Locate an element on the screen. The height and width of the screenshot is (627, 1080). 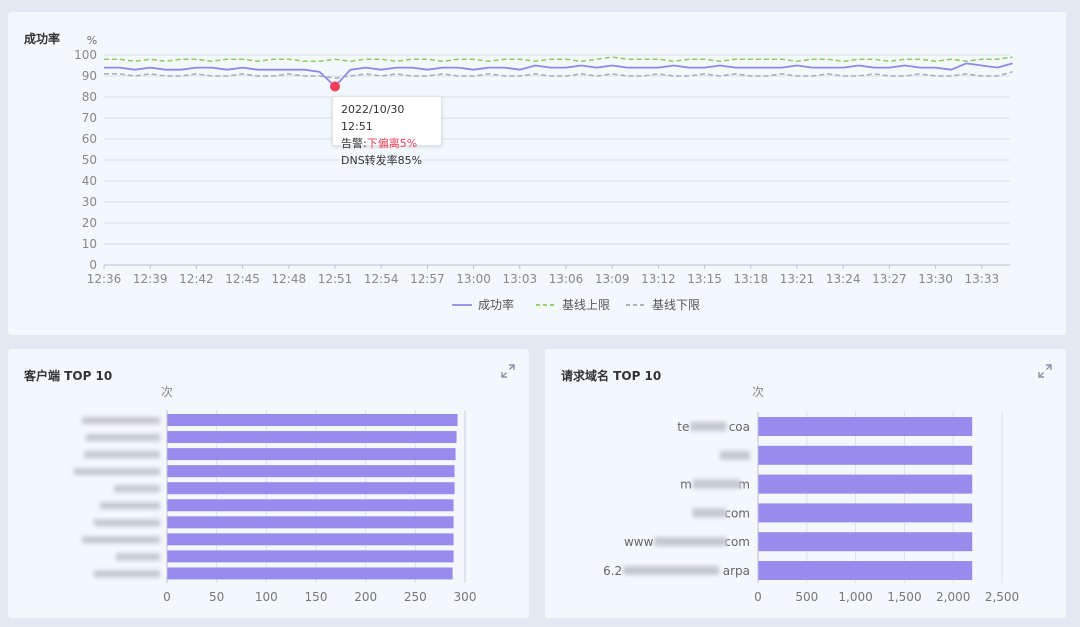
tooltip-alert-value: 下偏离5% is located at coordinates (392, 143).